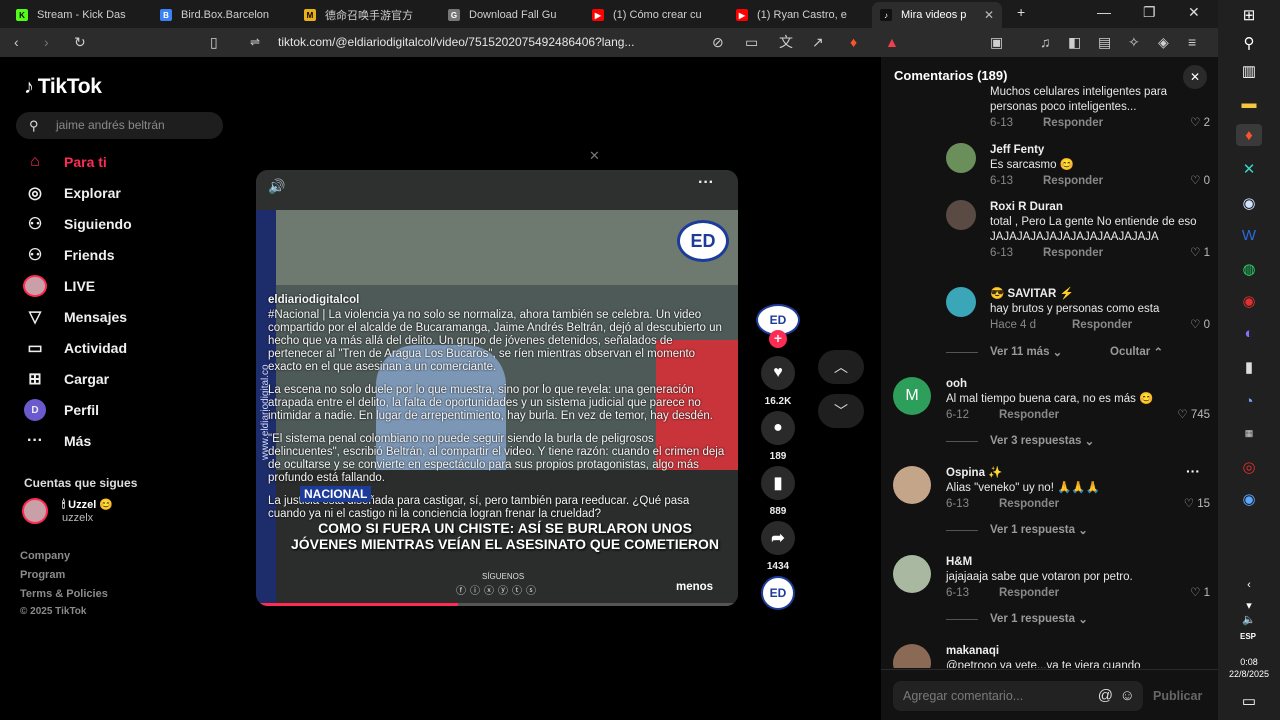 This screenshot has height=720, width=1280. I want to click on close-window-button: ✕, so click(1194, 12).